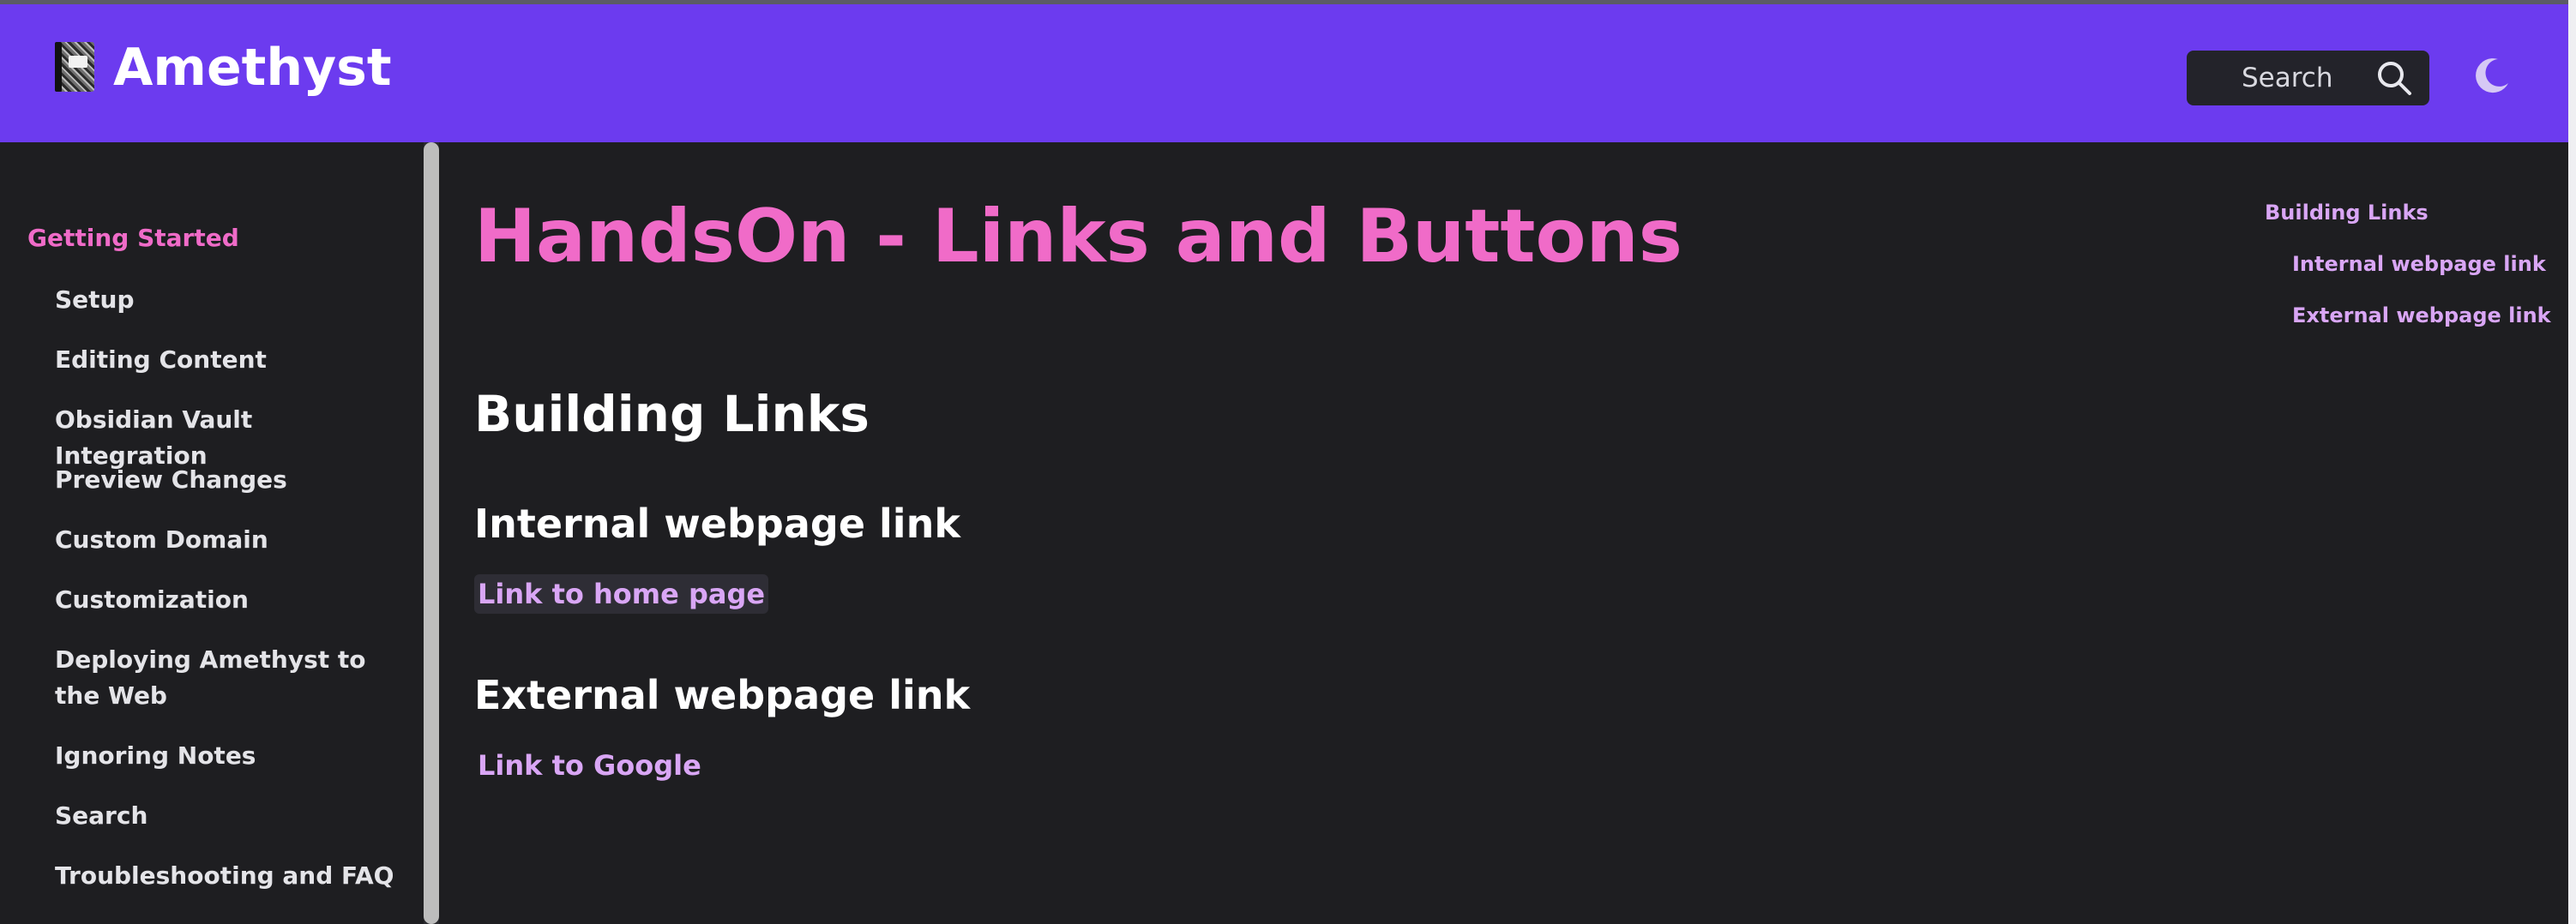  What do you see at coordinates (226, 360) in the screenshot?
I see `sidebar-item-editing-content: Editing Content` at bounding box center [226, 360].